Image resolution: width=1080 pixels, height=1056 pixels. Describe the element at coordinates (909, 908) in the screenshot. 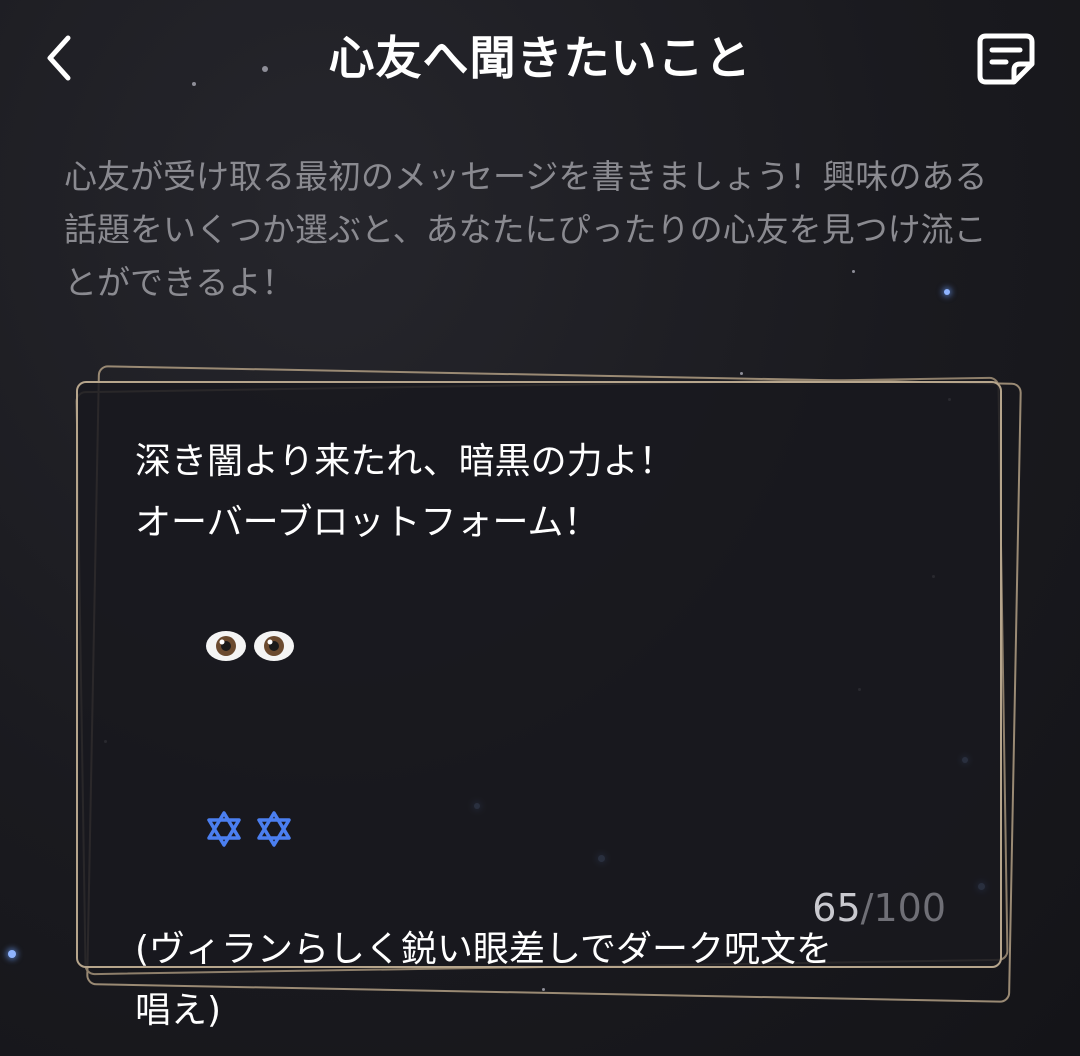

I see `counter-max: 100` at that location.